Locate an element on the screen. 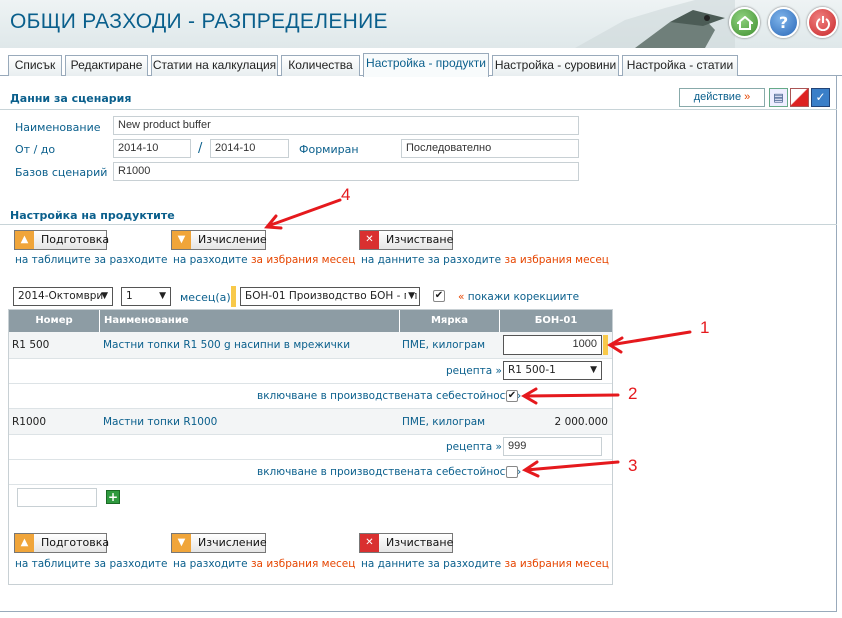 The height and width of the screenshot is (618, 842). annotation-label-2: 2 is located at coordinates (633, 393).